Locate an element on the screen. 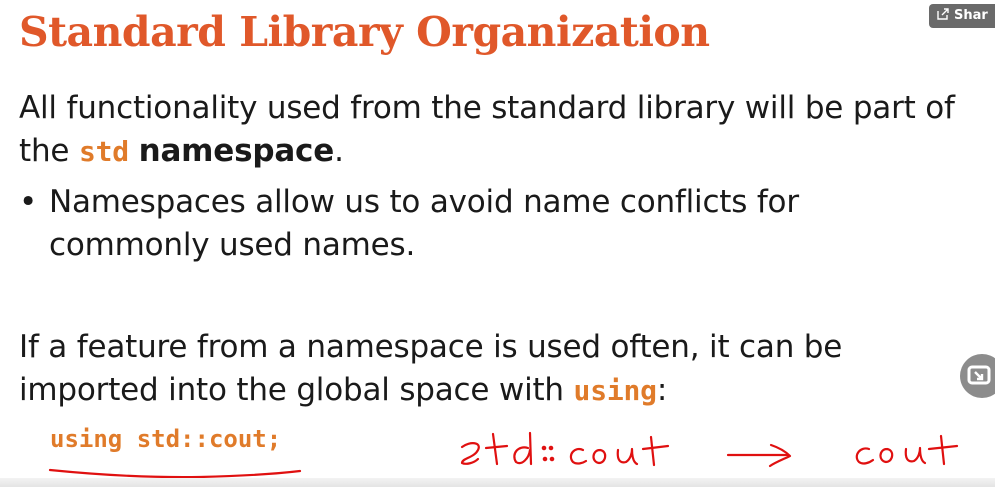 This screenshot has width=995, height=487. slide-title: Standard Library Organization is located at coordinates (364, 32).